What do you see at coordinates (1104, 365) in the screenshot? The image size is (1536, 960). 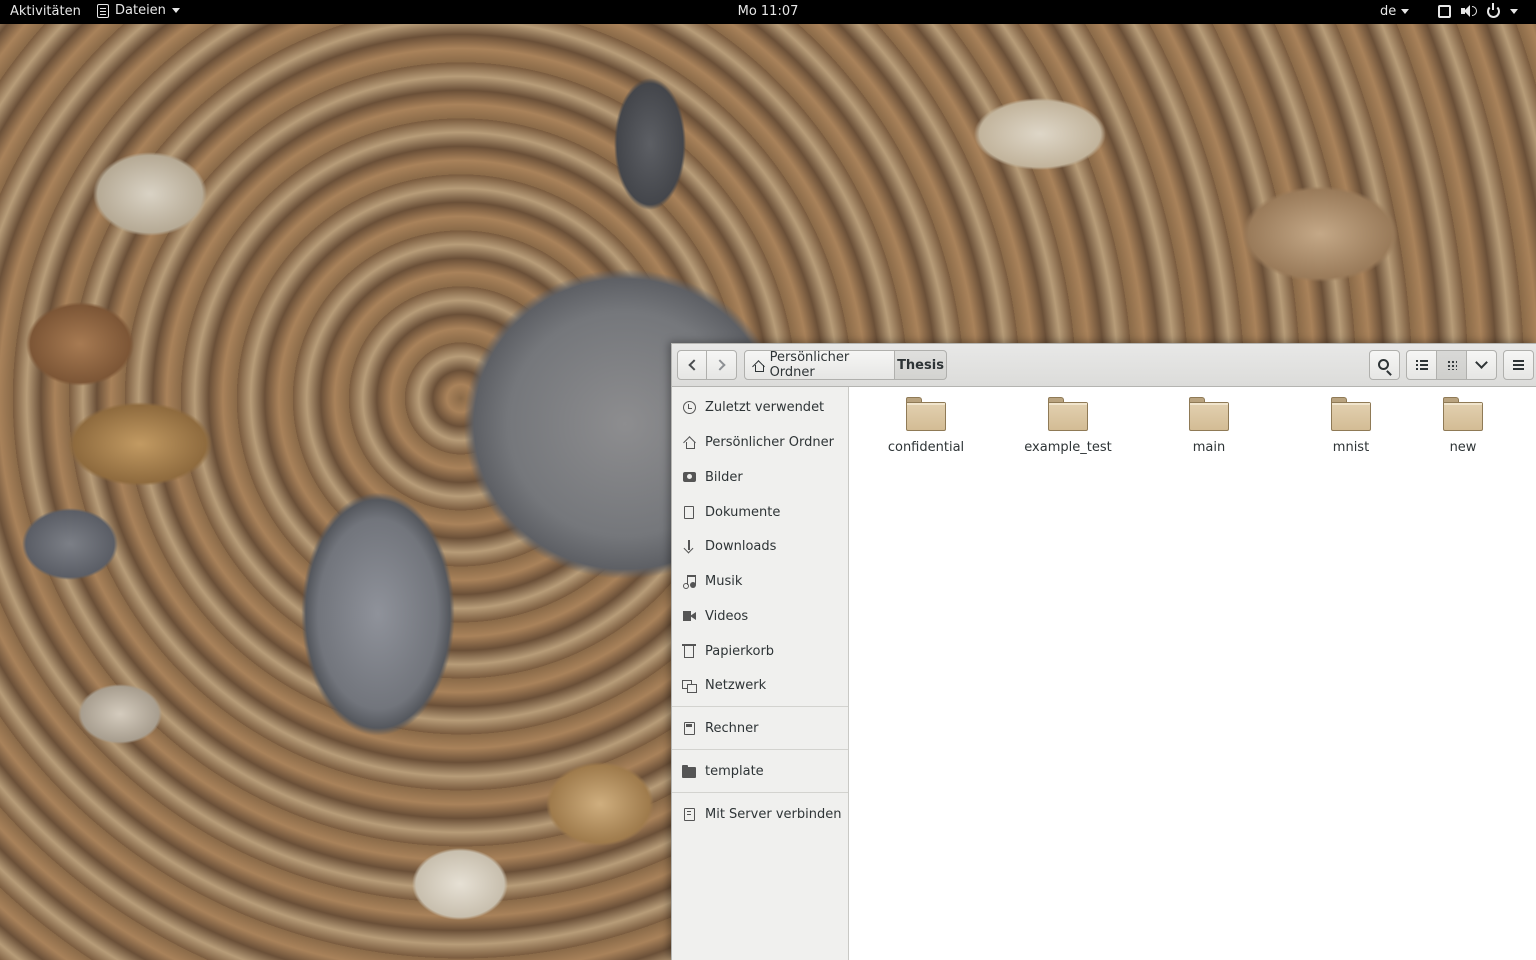 I see `header-bar: Persönlicher Ordner Thesis` at bounding box center [1104, 365].